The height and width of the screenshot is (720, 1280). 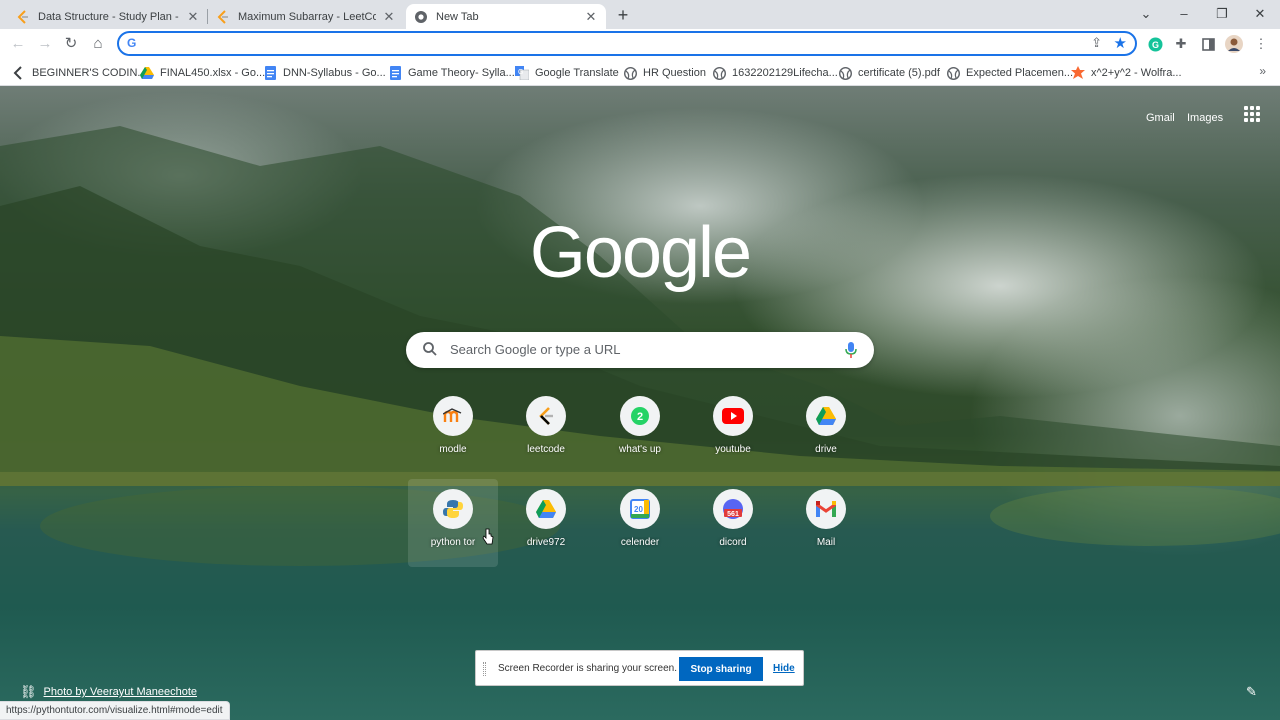 I want to click on reload-button: ↻, so click(x=71, y=44).